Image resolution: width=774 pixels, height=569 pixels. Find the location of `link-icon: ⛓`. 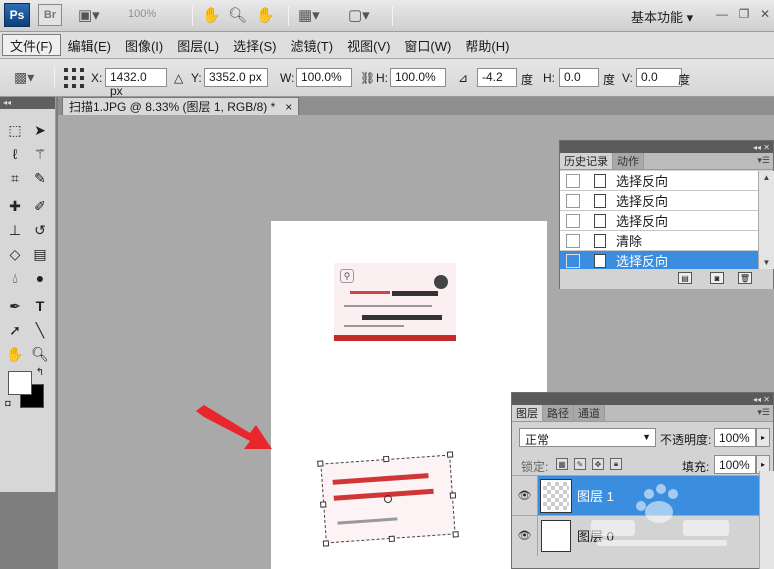

link-icon: ⛓ is located at coordinates (367, 78).